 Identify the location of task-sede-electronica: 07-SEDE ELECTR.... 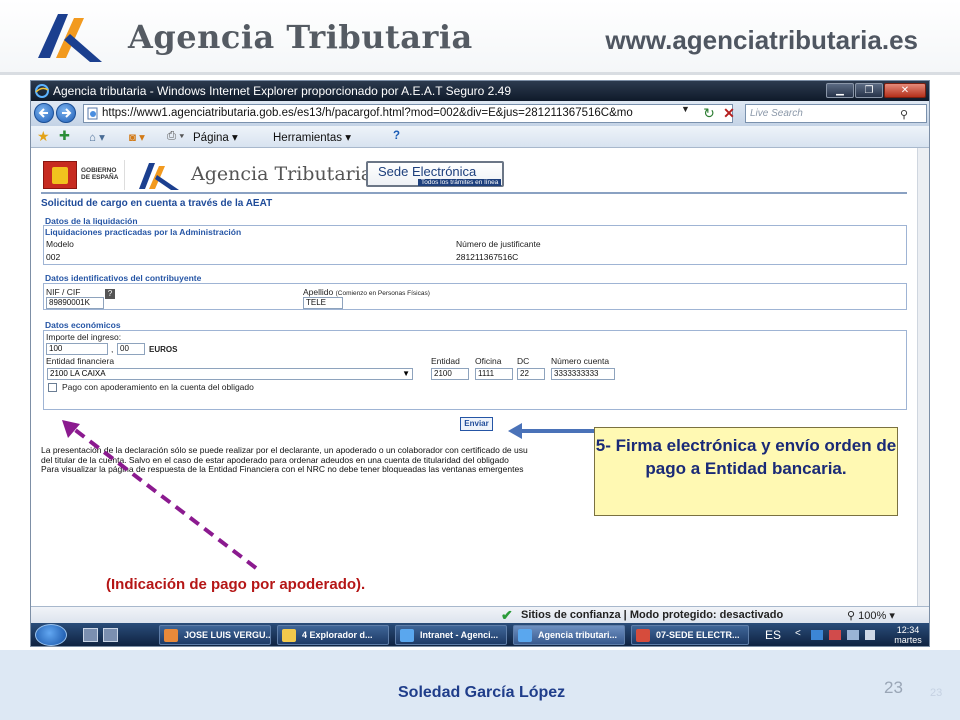
(690, 635).